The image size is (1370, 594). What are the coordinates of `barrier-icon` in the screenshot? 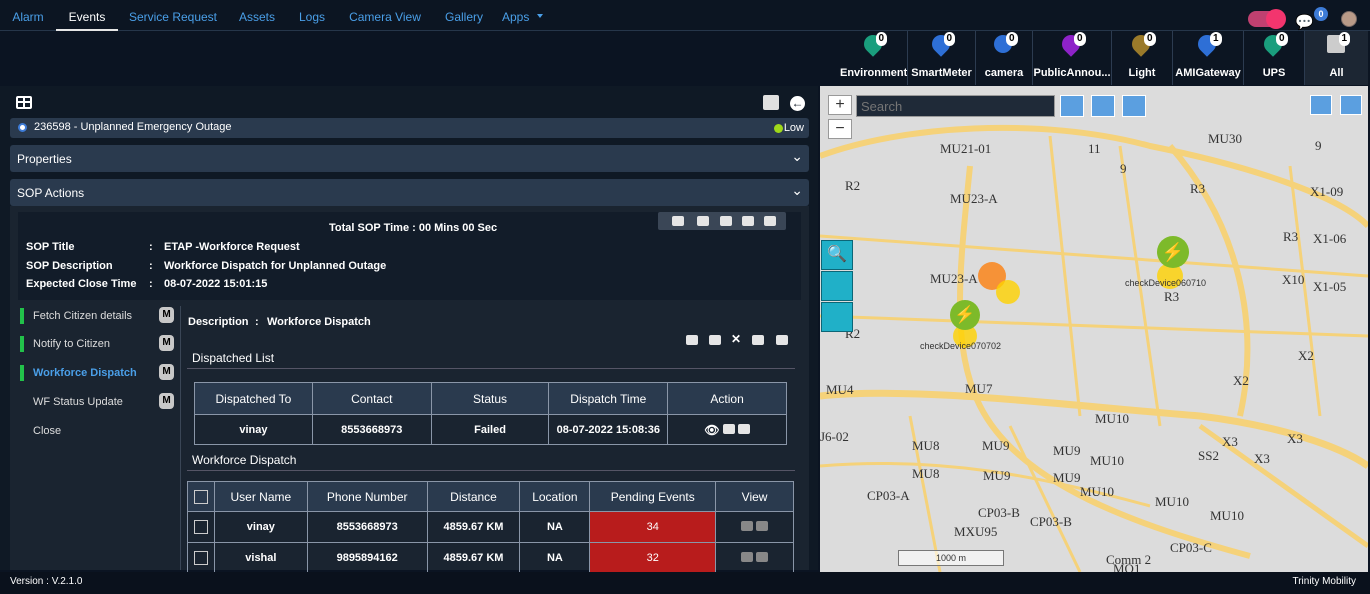 It's located at (837, 317).